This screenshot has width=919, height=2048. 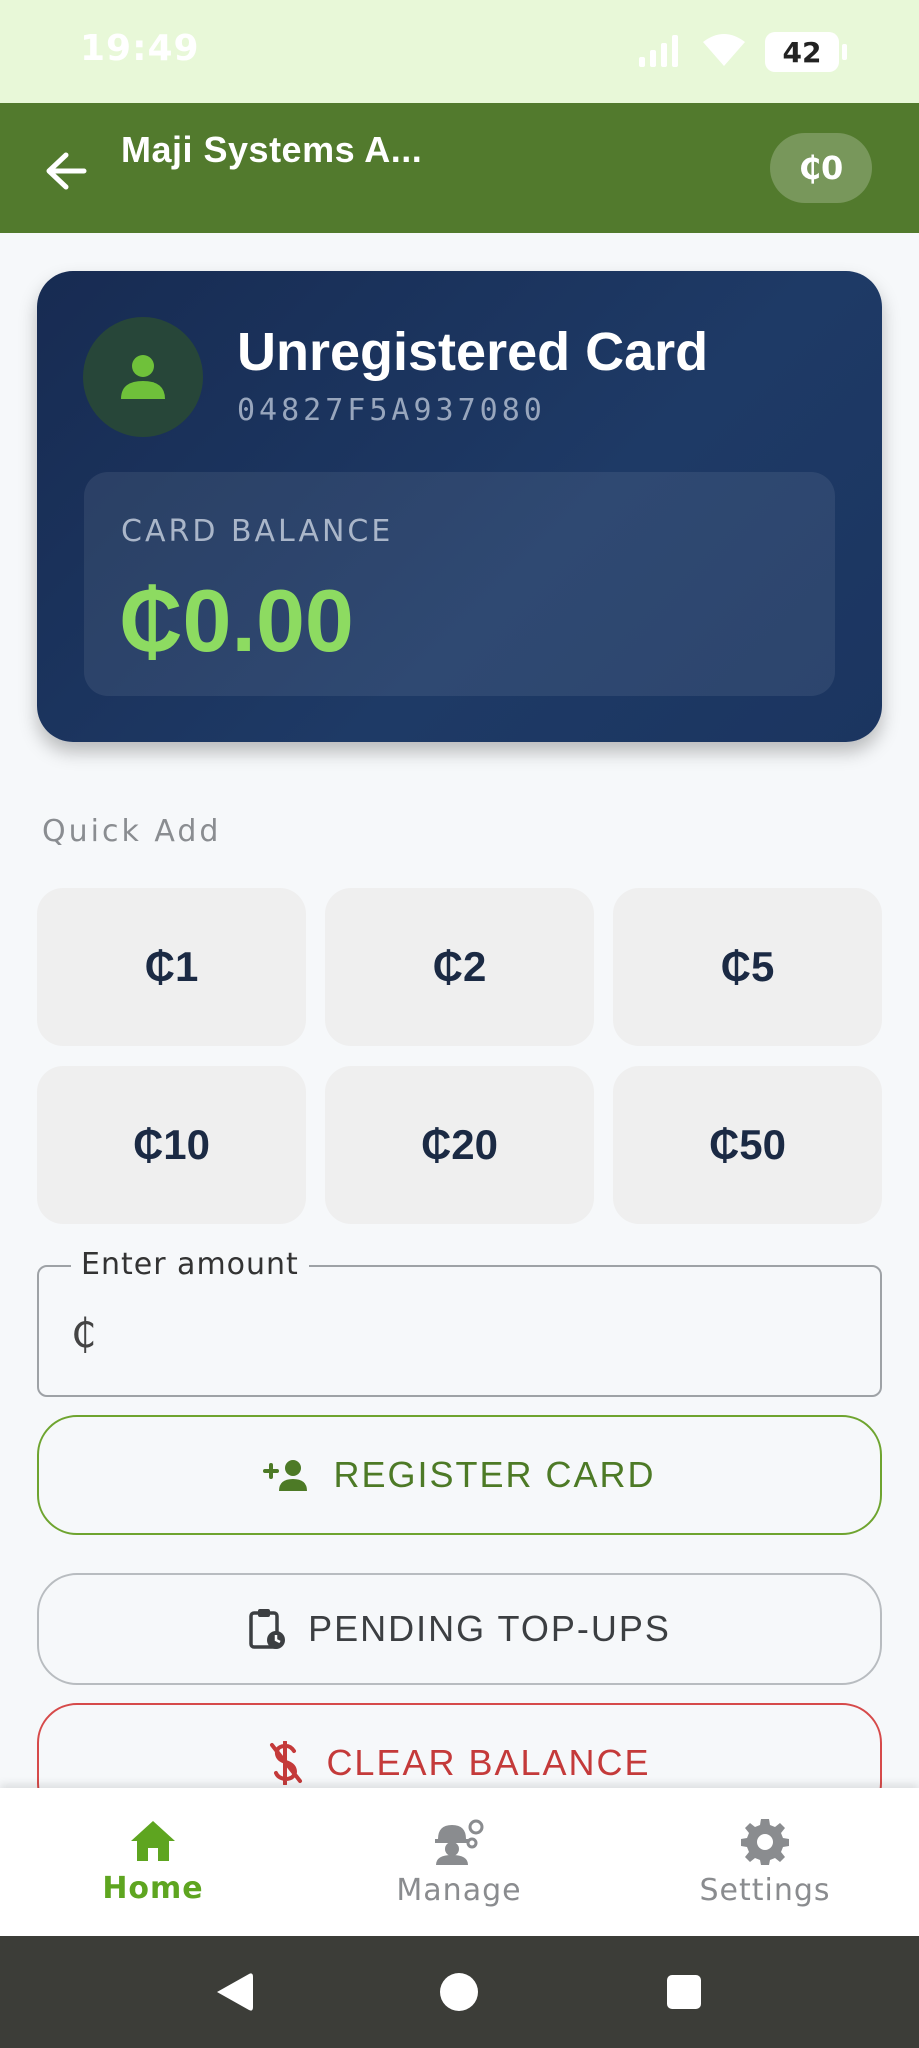 I want to click on circle-home-icon, so click(x=459, y=1992).